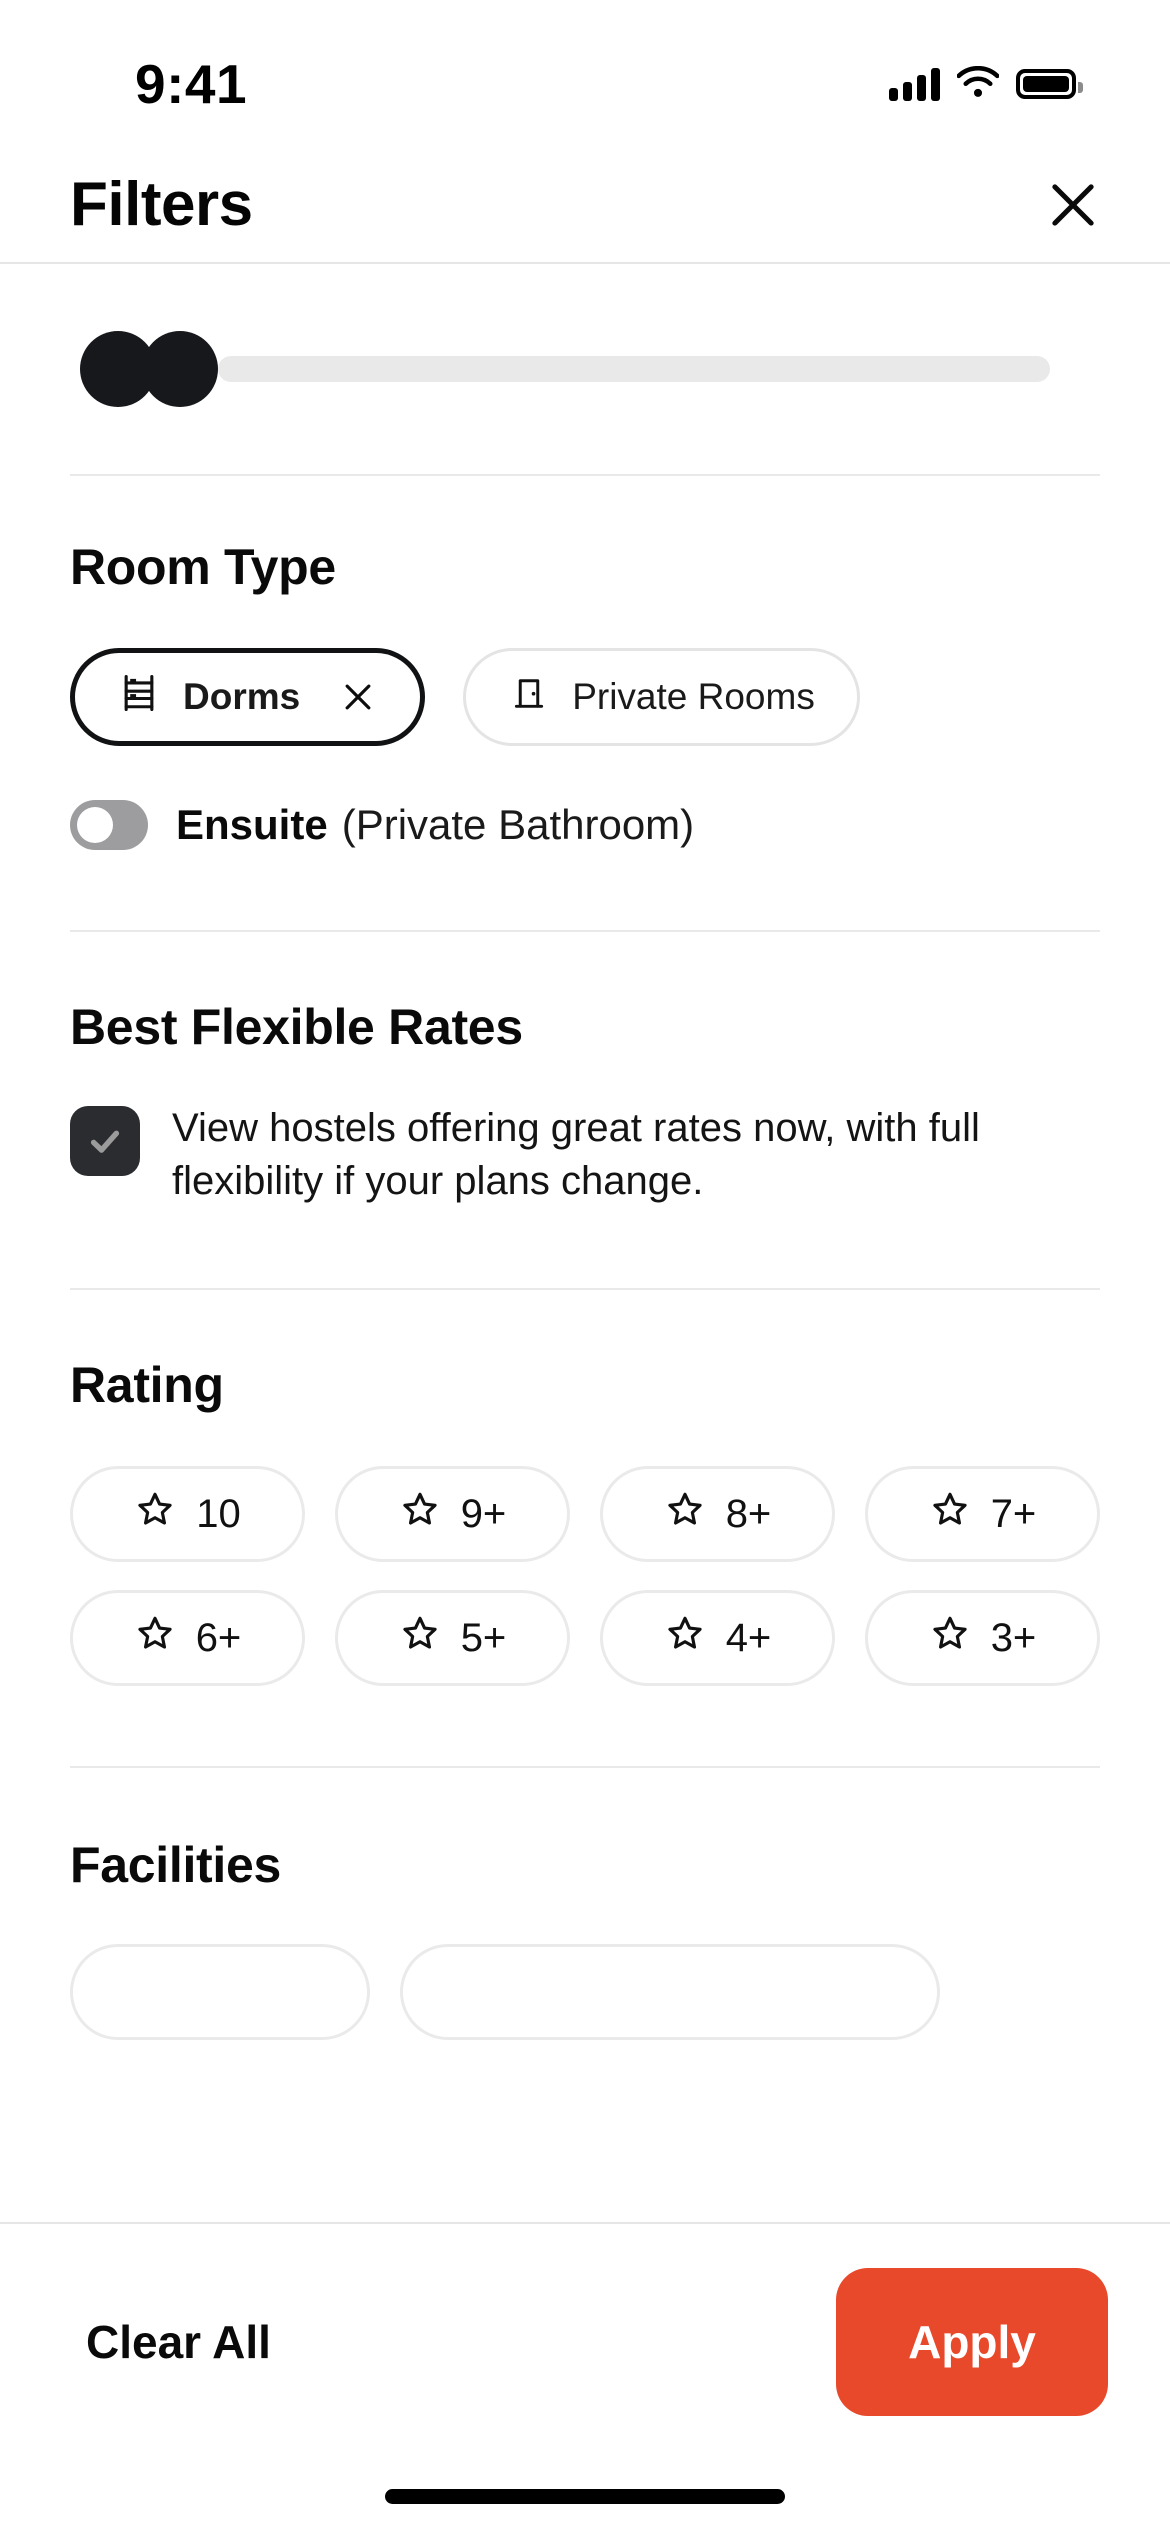 The image size is (1170, 2532). What do you see at coordinates (978, 84) in the screenshot?
I see `wifi-icon` at bounding box center [978, 84].